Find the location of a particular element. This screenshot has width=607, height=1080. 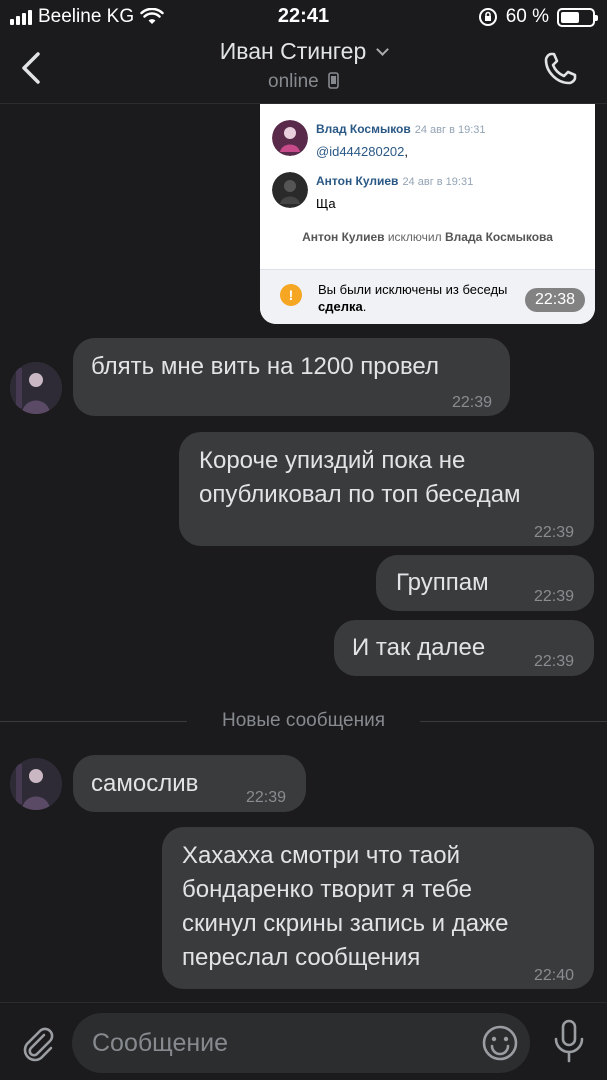

microphone-icon is located at coordinates (569, 1041).